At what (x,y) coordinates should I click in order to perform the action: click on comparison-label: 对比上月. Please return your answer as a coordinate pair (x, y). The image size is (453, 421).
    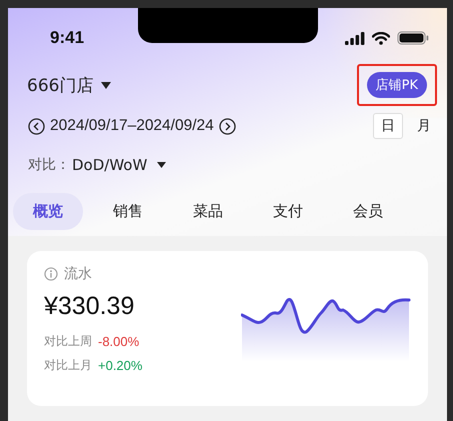
    Looking at the image, I should click on (68, 365).